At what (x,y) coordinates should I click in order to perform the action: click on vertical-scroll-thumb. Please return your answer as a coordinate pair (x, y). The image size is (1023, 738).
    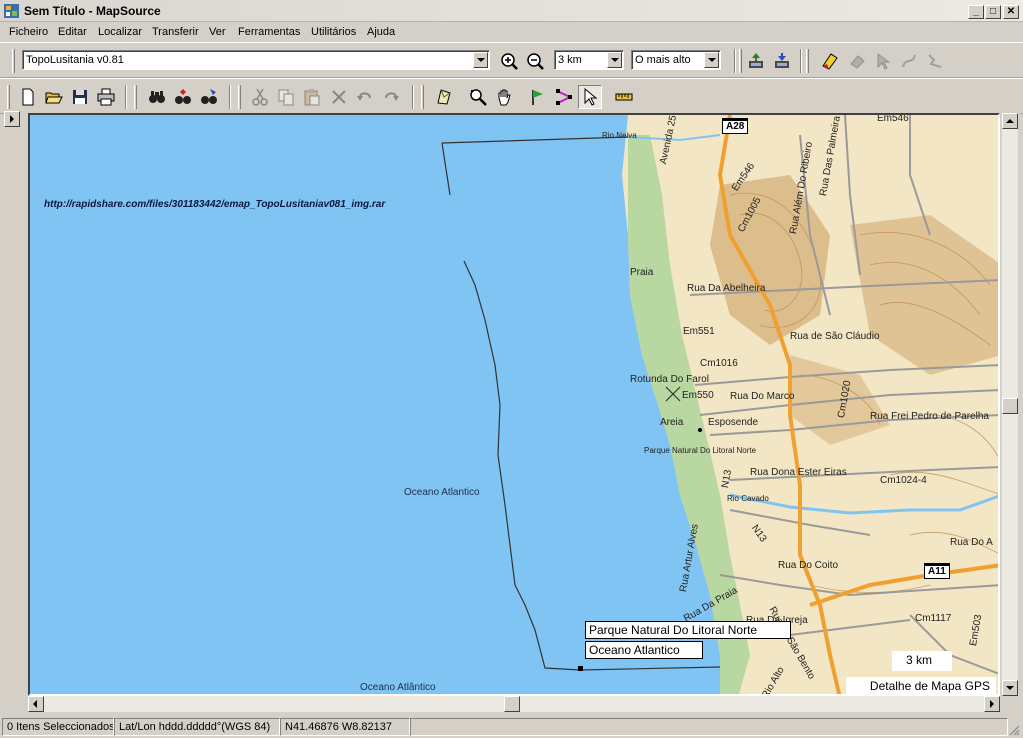
    Looking at the image, I should click on (1010, 406).